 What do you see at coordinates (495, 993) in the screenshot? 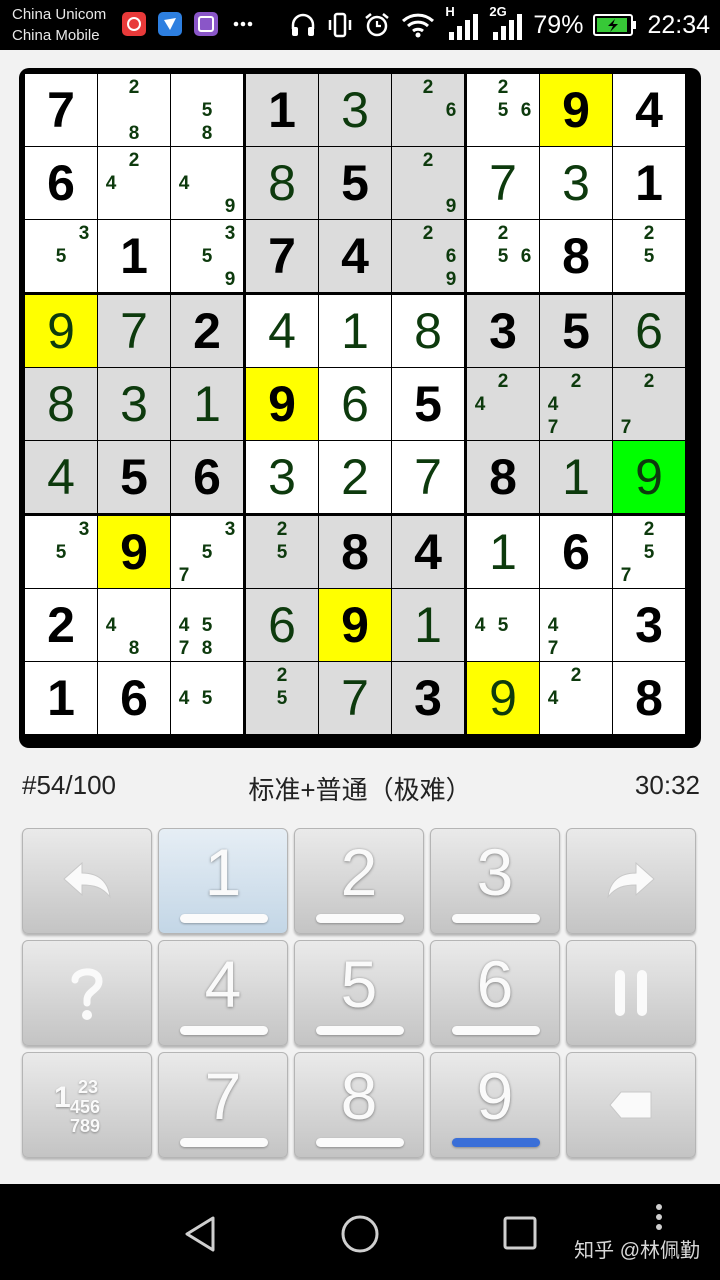
I see `digit-key: 6` at bounding box center [495, 993].